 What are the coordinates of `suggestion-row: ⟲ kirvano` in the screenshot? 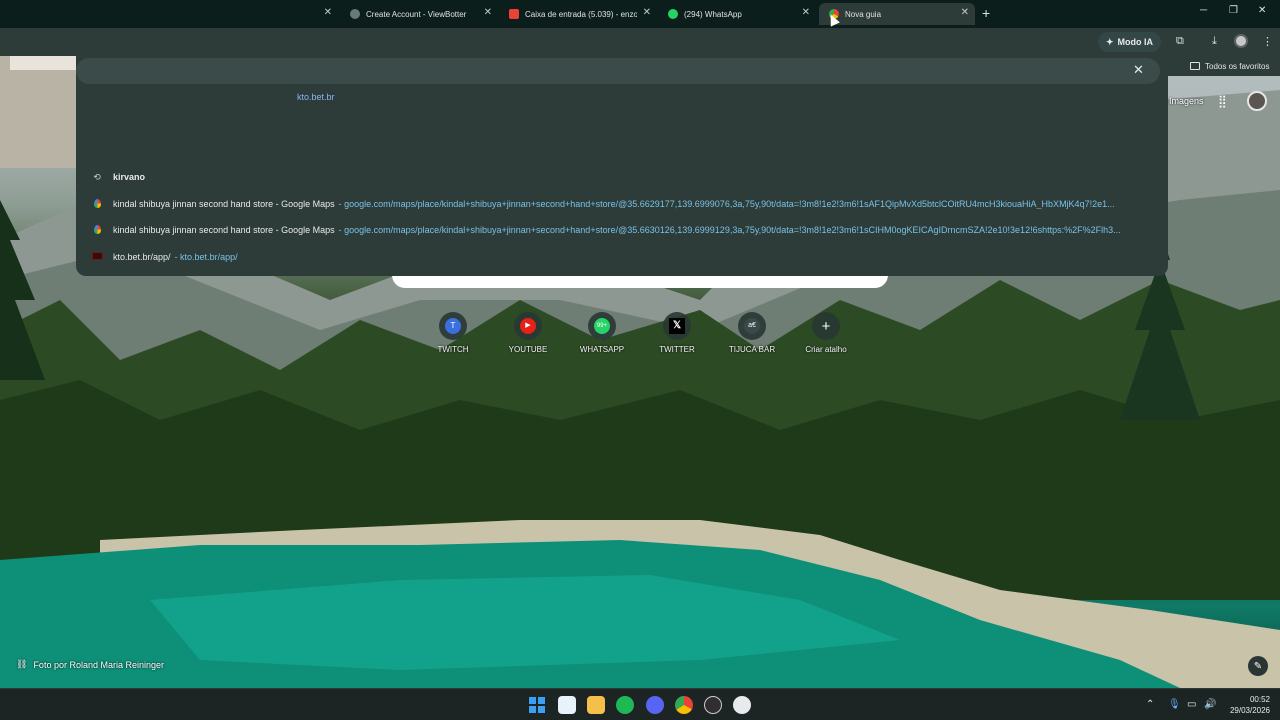 It's located at (622, 177).